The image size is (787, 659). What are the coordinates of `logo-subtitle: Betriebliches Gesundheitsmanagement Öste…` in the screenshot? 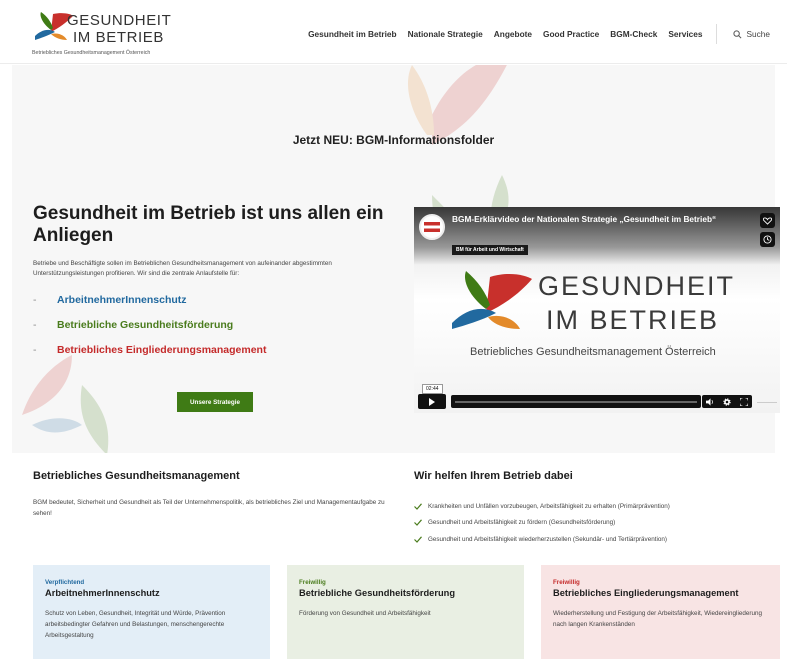 It's located at (91, 53).